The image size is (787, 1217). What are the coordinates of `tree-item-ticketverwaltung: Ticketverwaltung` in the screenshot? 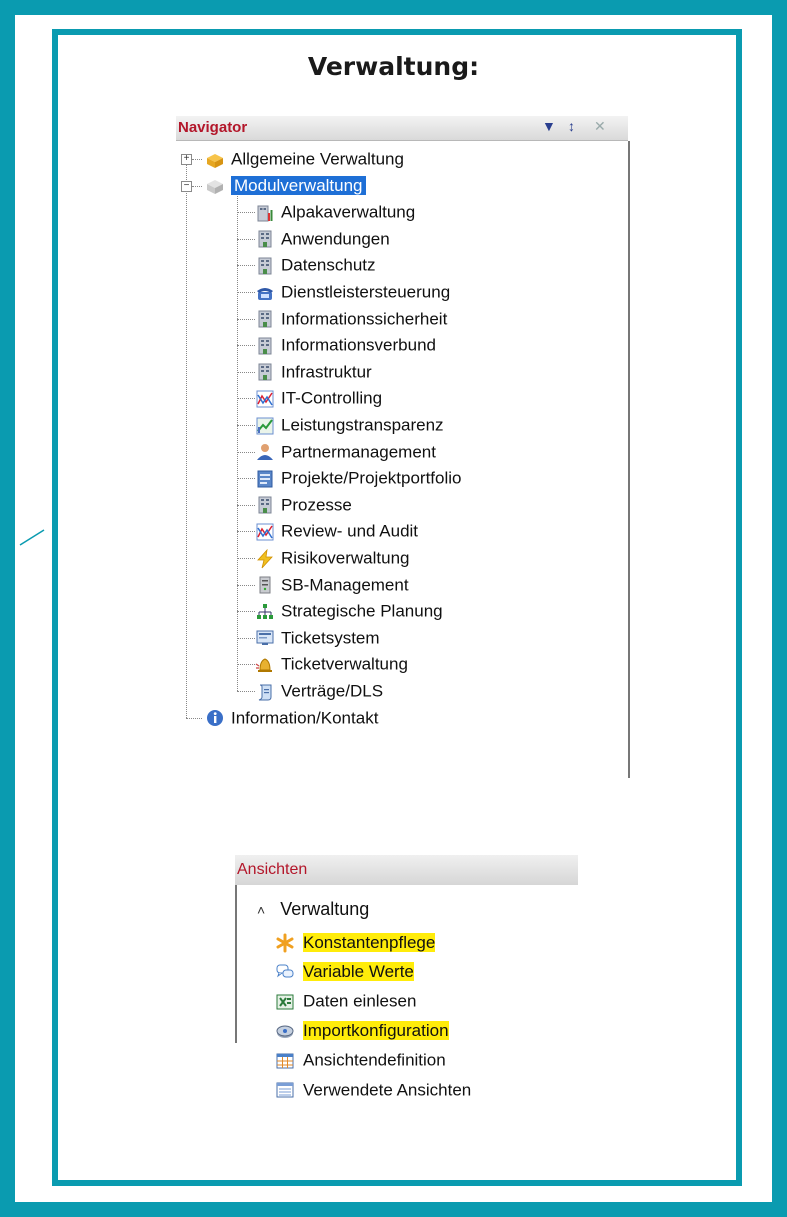 It's located at (331, 664).